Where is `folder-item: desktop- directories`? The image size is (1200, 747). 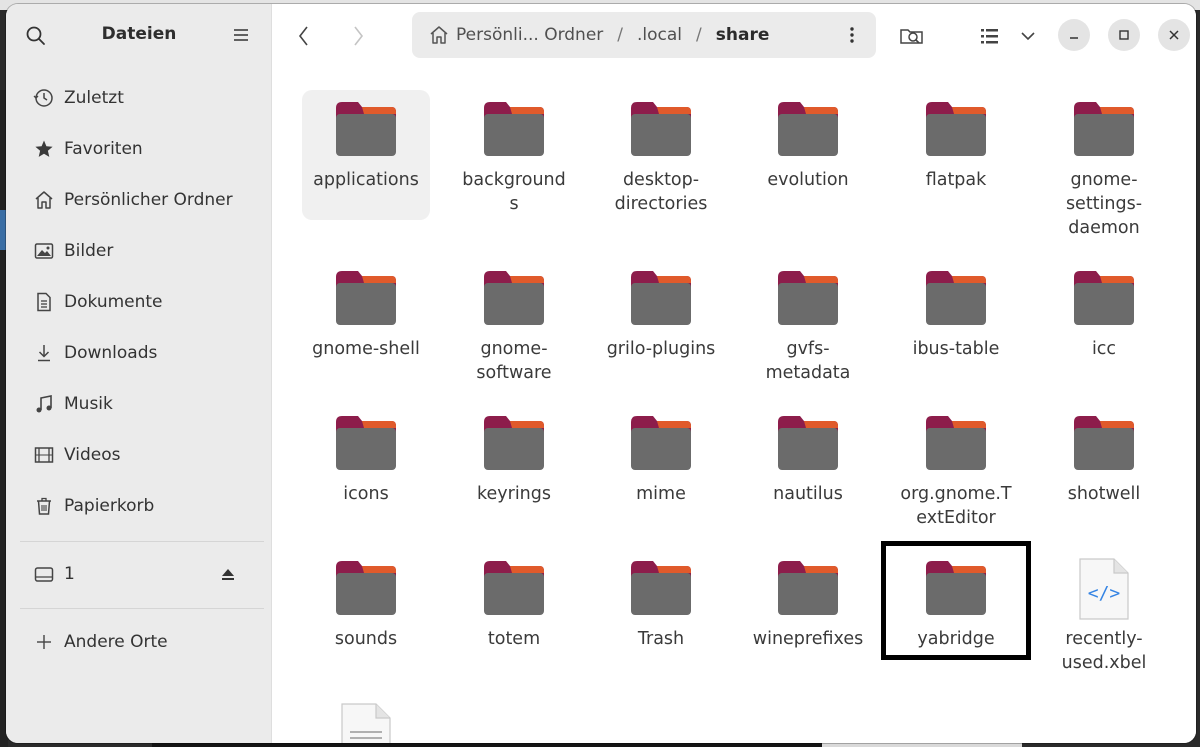
folder-item: desktop- directories is located at coordinates (661, 155).